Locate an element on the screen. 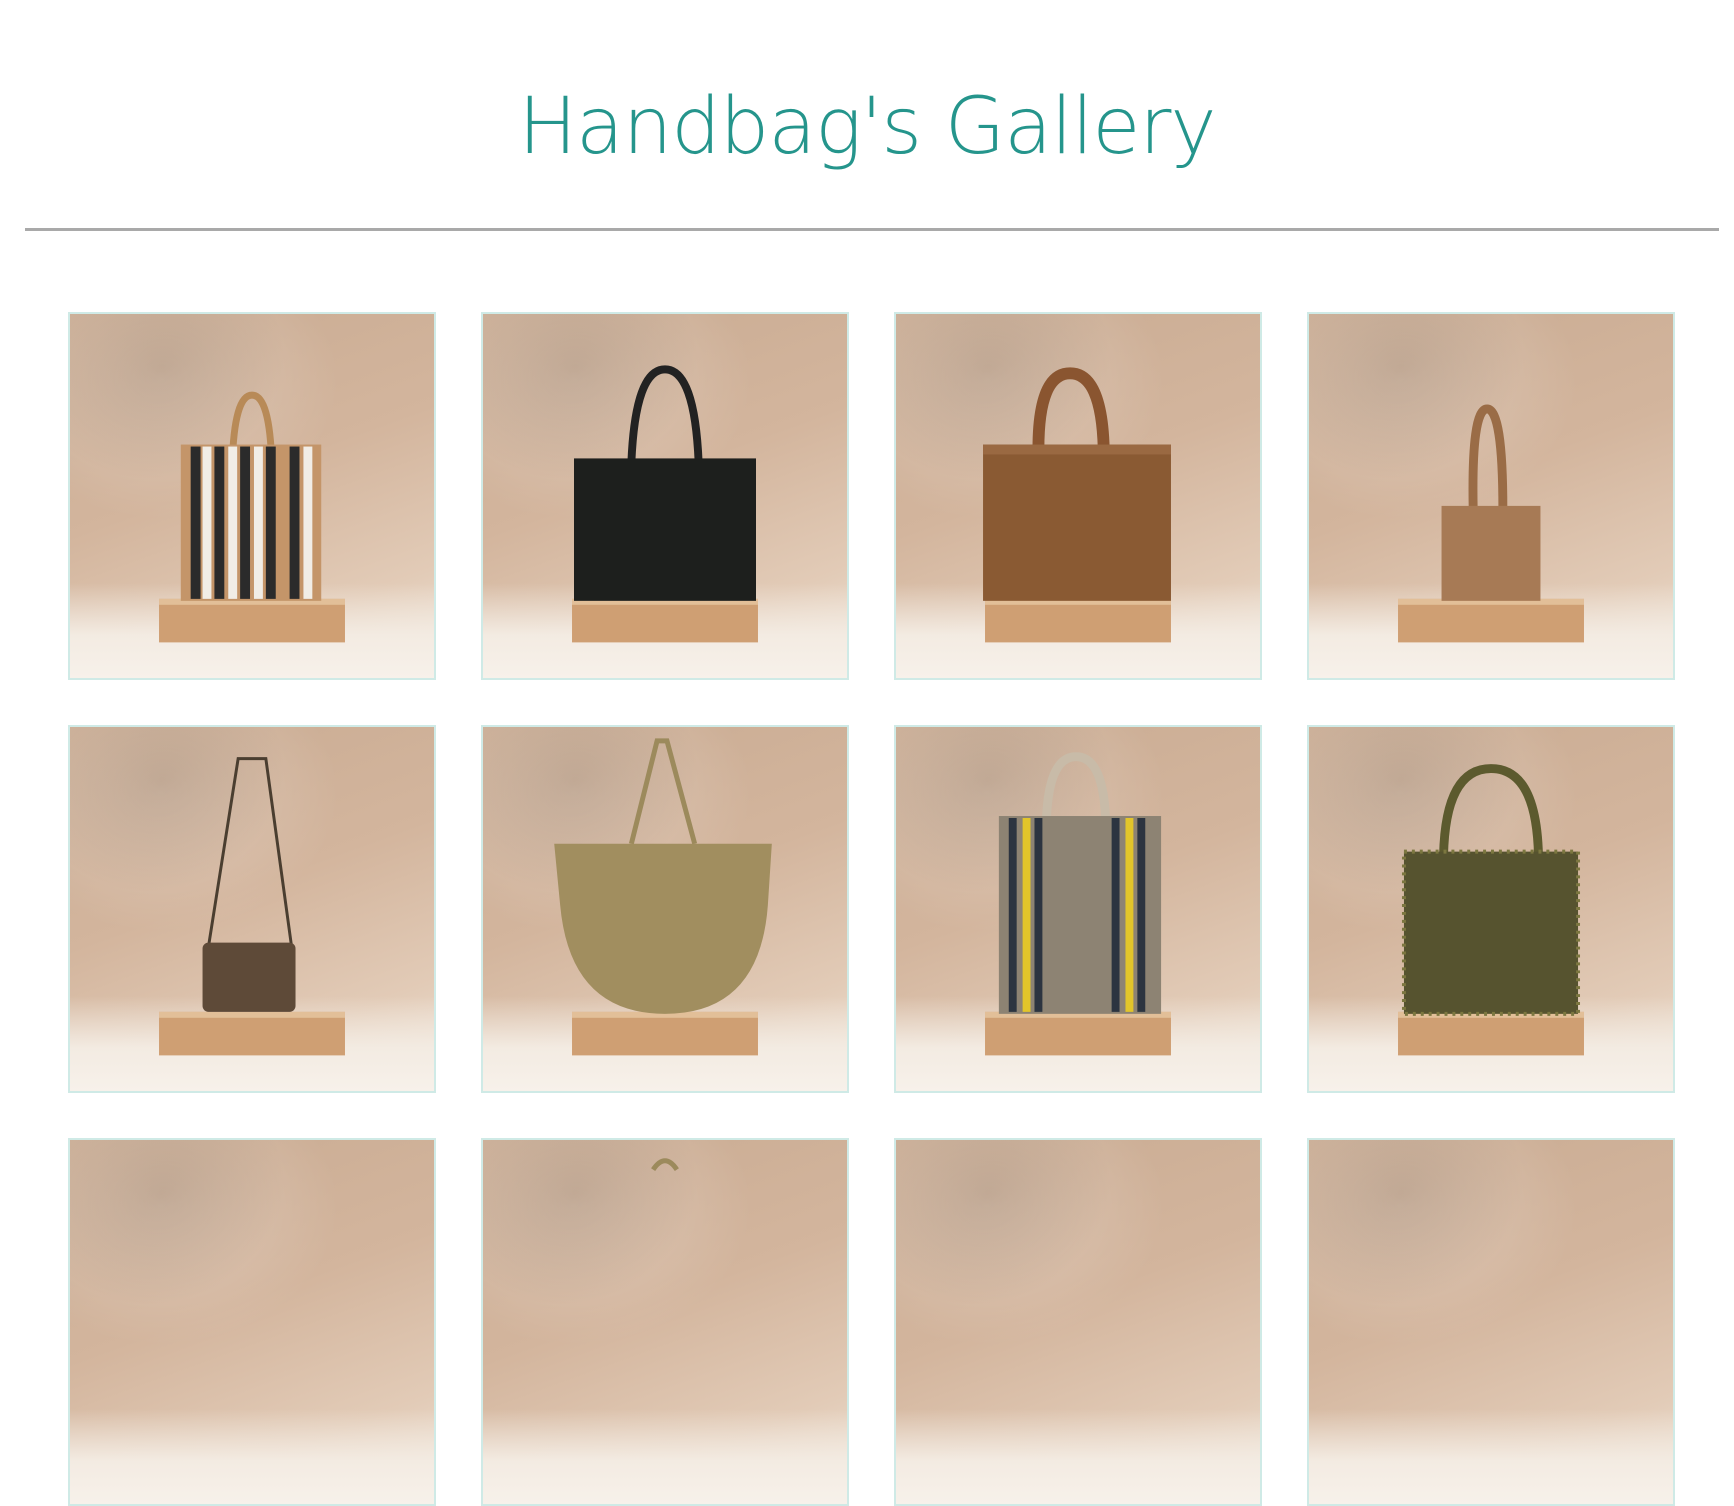 The width and height of the screenshot is (1734, 1506). page-title: Handbag's Gallery is located at coordinates (867, 127).